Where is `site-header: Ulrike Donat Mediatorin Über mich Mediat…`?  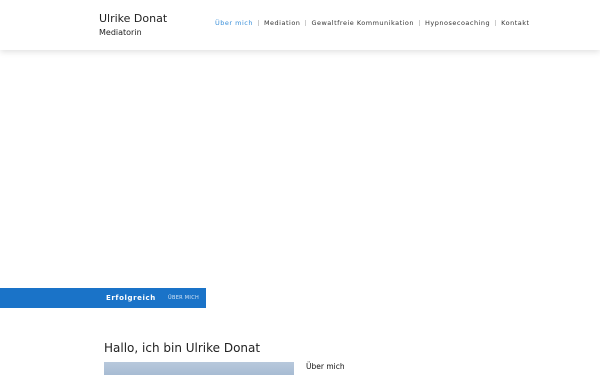 site-header: Ulrike Donat Mediatorin Über mich Mediat… is located at coordinates (300, 25).